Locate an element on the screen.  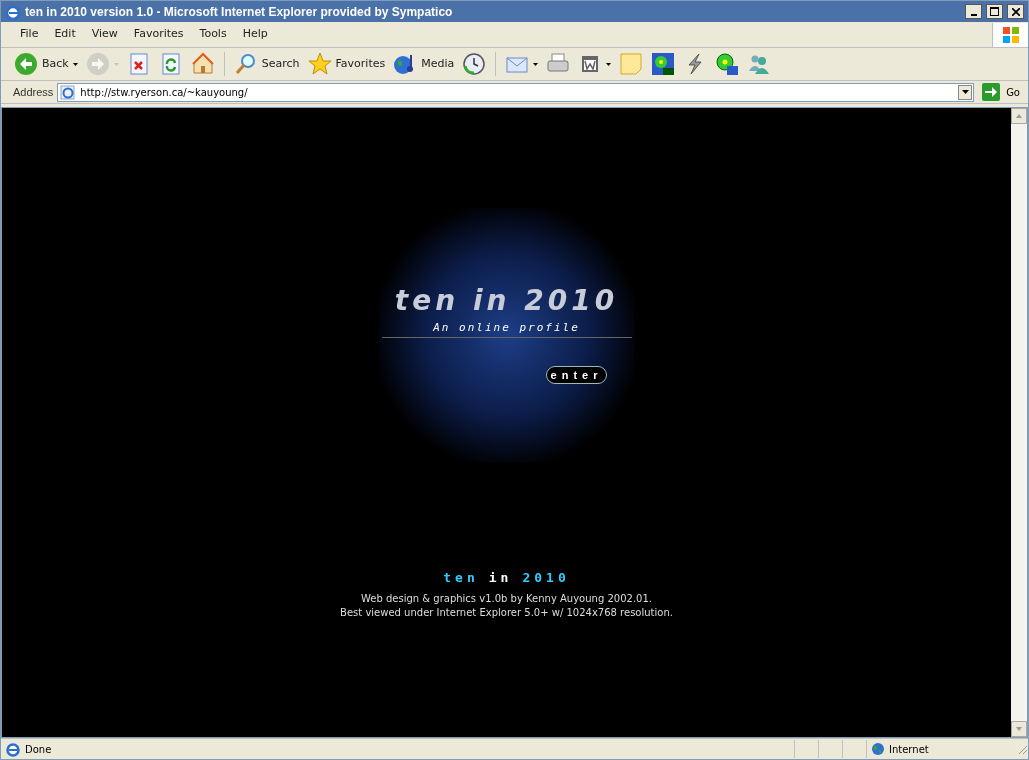
resize-grip-icon is located at coordinates (1022, 749).